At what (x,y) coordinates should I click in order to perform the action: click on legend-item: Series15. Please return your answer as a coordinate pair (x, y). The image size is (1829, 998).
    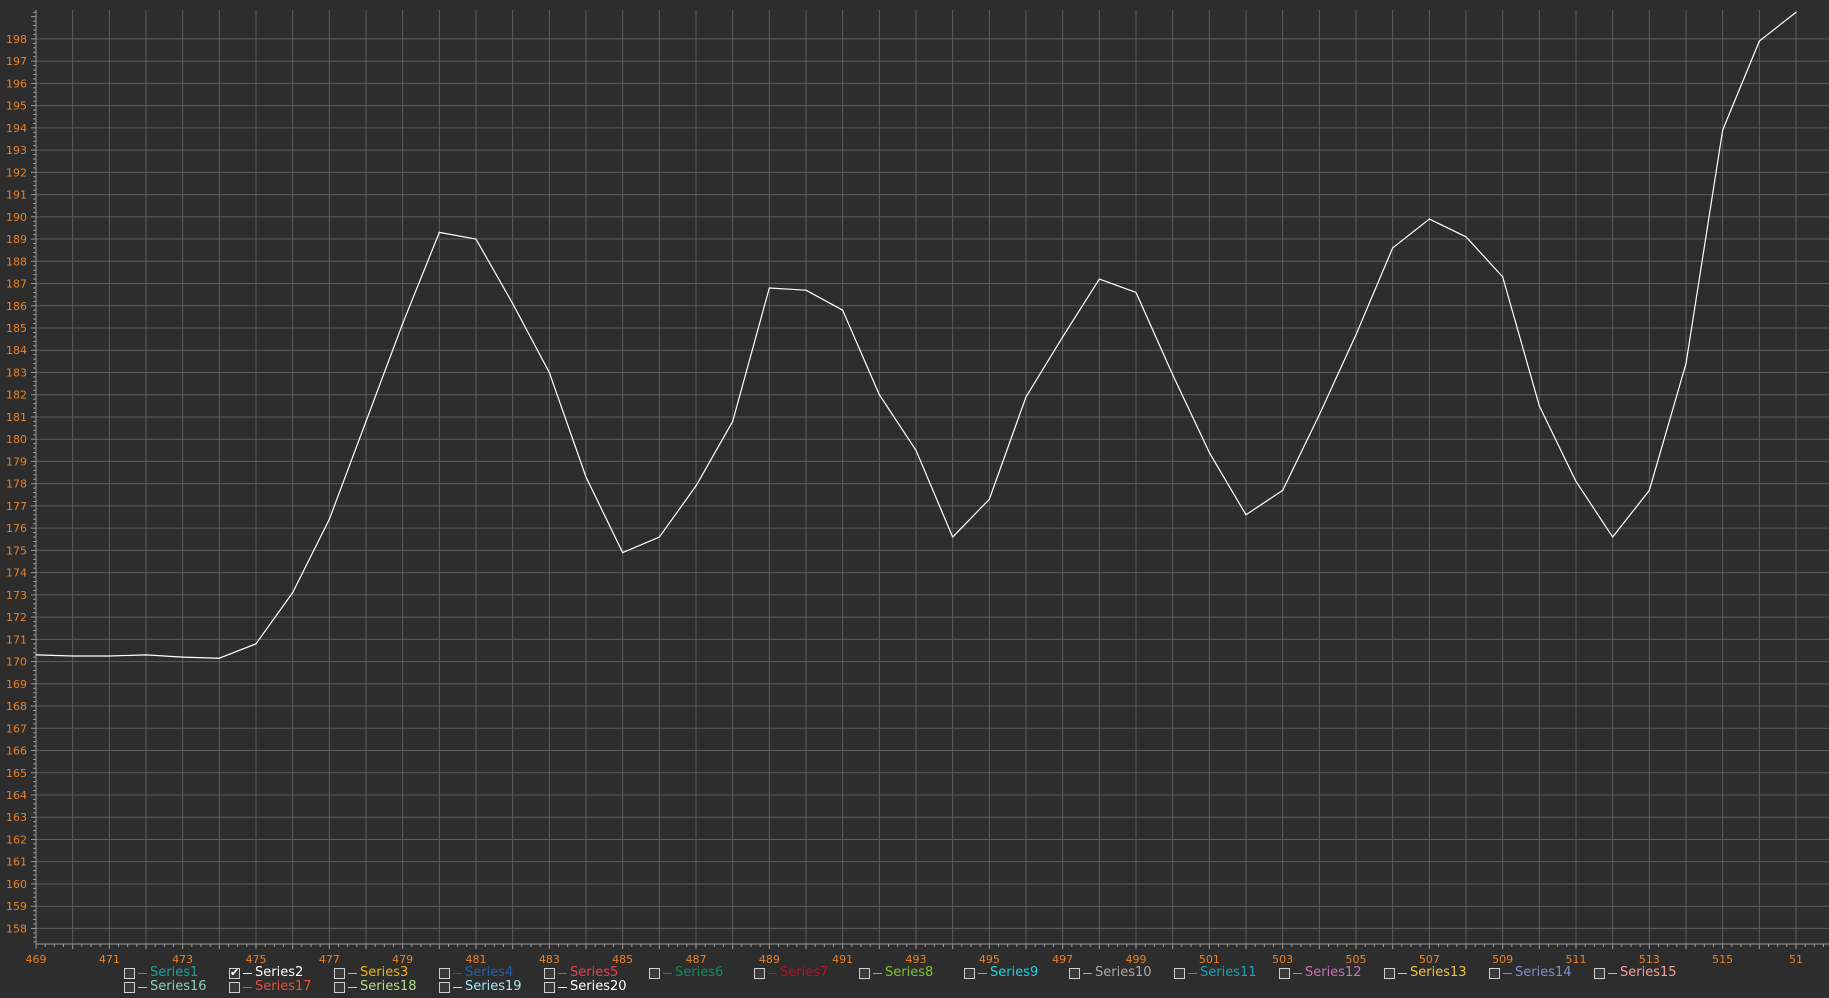
    Looking at the image, I should click on (1635, 973).